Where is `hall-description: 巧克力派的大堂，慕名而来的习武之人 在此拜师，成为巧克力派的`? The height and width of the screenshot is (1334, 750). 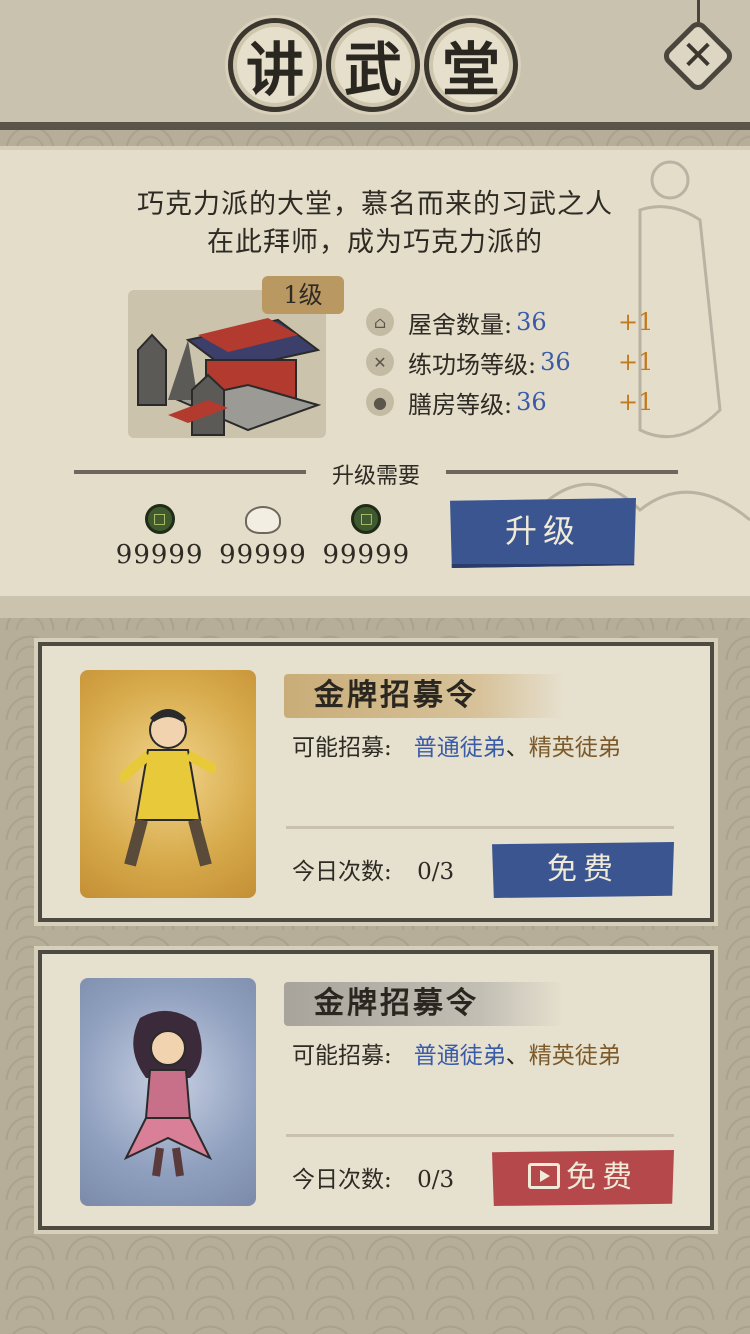
hall-description: 巧克力派的大堂，慕名而来的习武之人 在此拜师，成为巧克力派的 is located at coordinates (375, 224).